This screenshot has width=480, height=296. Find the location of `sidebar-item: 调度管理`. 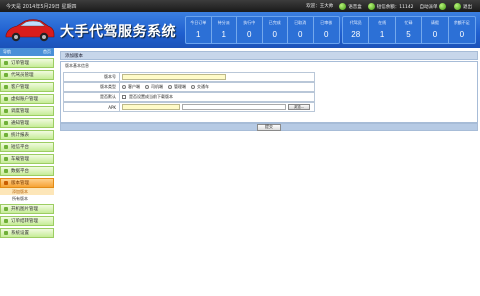

sidebar-item: 调度管理 is located at coordinates (27, 111).